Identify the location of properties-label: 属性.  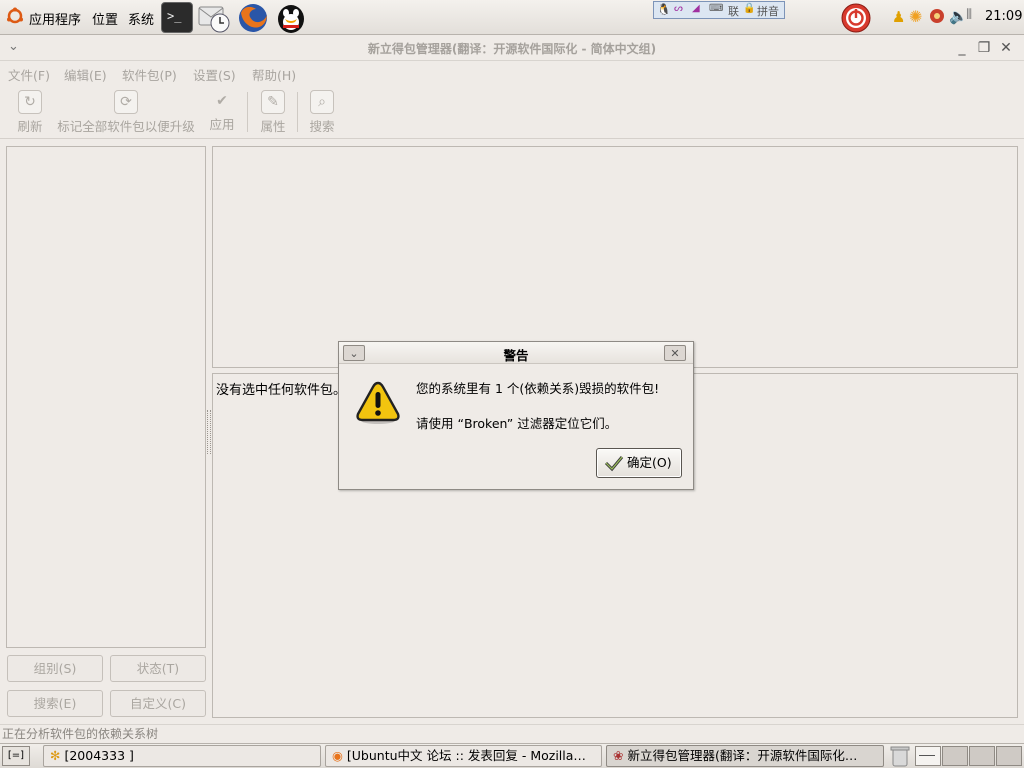
(273, 126).